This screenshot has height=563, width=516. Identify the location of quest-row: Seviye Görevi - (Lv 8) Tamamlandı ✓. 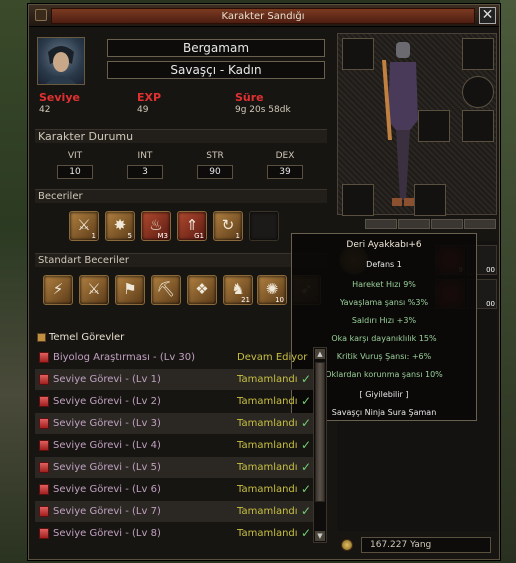
(174, 533).